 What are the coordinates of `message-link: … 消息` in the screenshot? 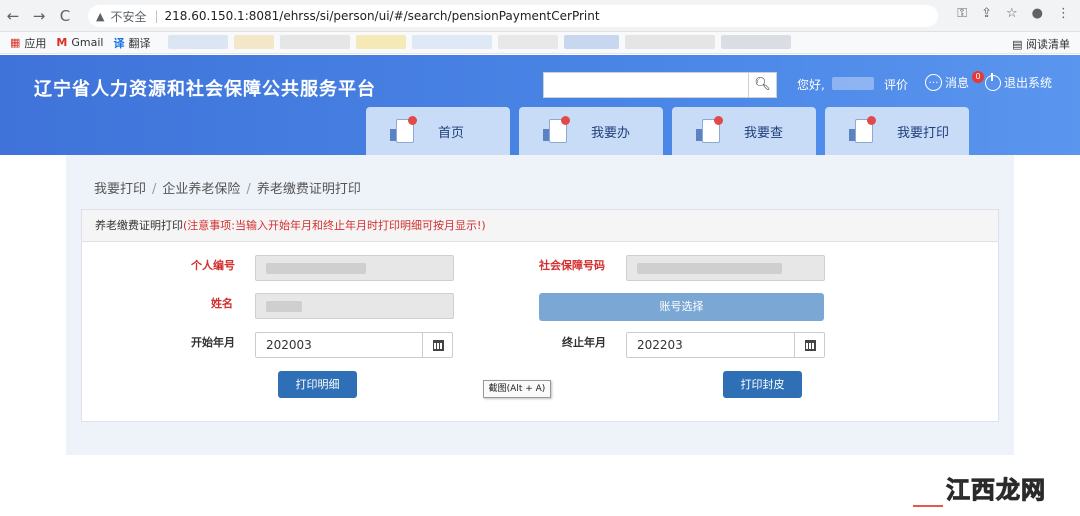 It's located at (947, 82).